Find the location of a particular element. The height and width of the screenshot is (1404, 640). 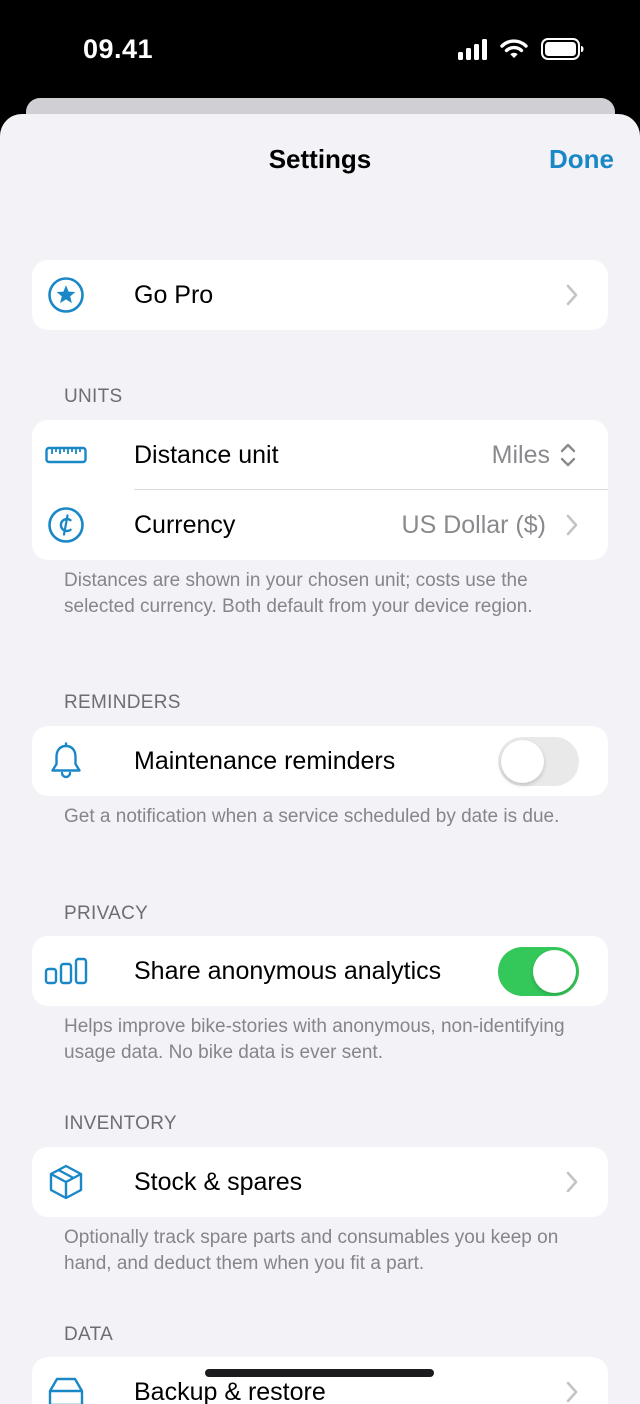

data-section-header: DATA is located at coordinates (89, 1334).